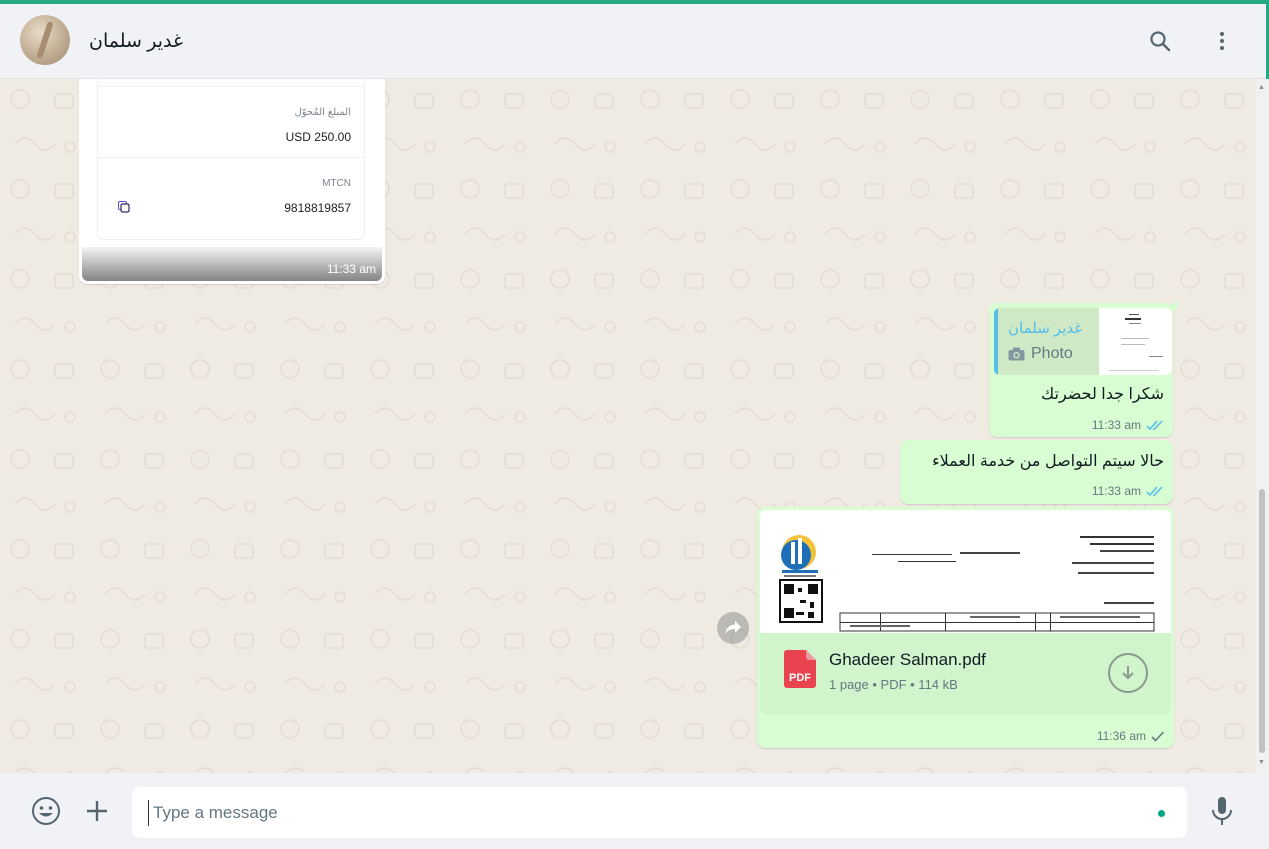 Image resolution: width=1269 pixels, height=849 pixels. Describe the element at coordinates (1083, 341) in the screenshot. I see `quoted-message: غدير سلمان Photo` at that location.